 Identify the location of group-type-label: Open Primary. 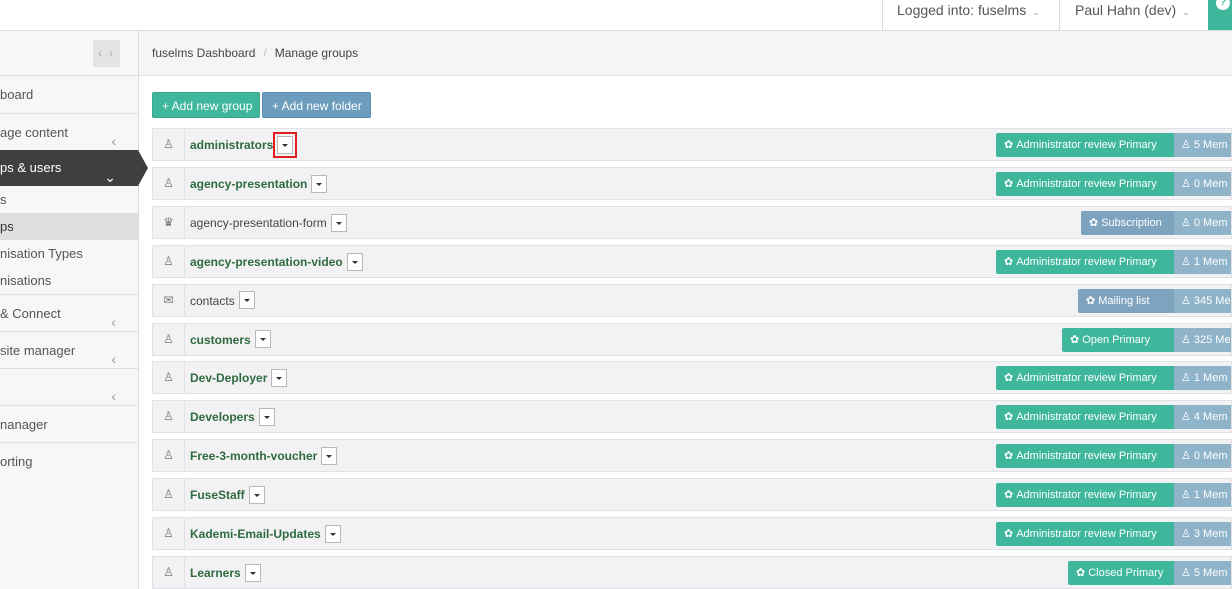
(1116, 339).